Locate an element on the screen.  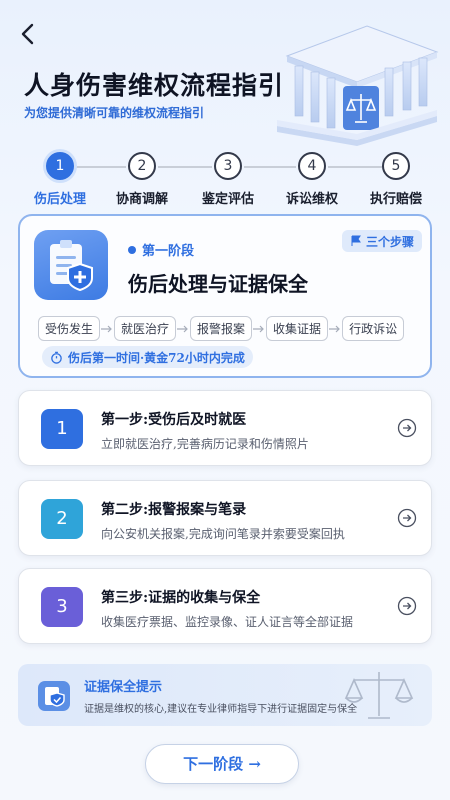
step-item-4: 4 诉讼维权 is located at coordinates (312, 179).